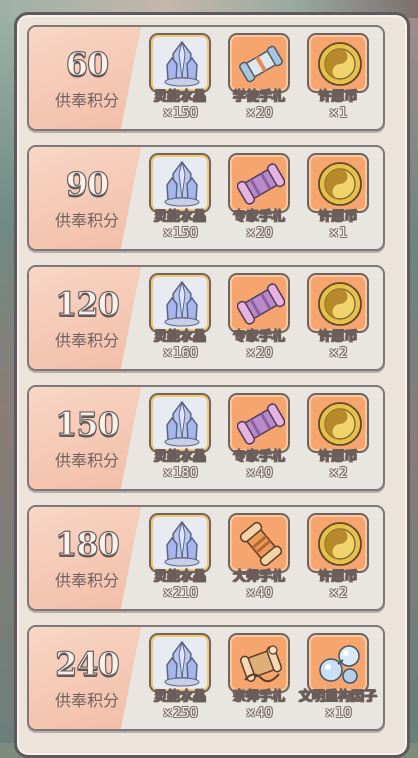 Image resolution: width=418 pixels, height=758 pixels. I want to click on civilization-factor-icon, so click(340, 664).